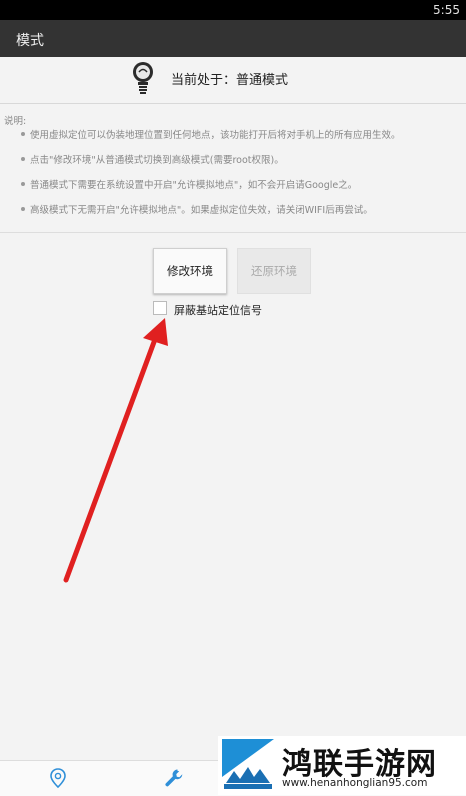  Describe the element at coordinates (188, 184) in the screenshot. I see `instruction-item: 普通模式下需要在系统设置中开启"允许模拟地点"，如不会开启请Google之。` at that location.